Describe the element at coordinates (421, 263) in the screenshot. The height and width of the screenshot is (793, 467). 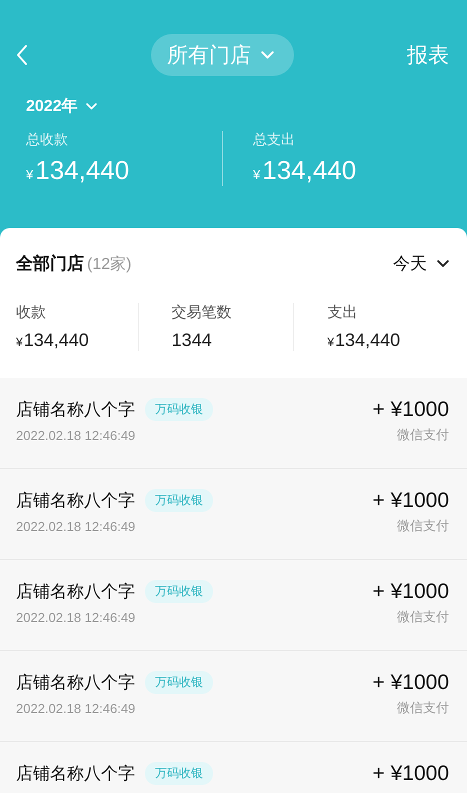
I see `period-selector: 今天` at that location.